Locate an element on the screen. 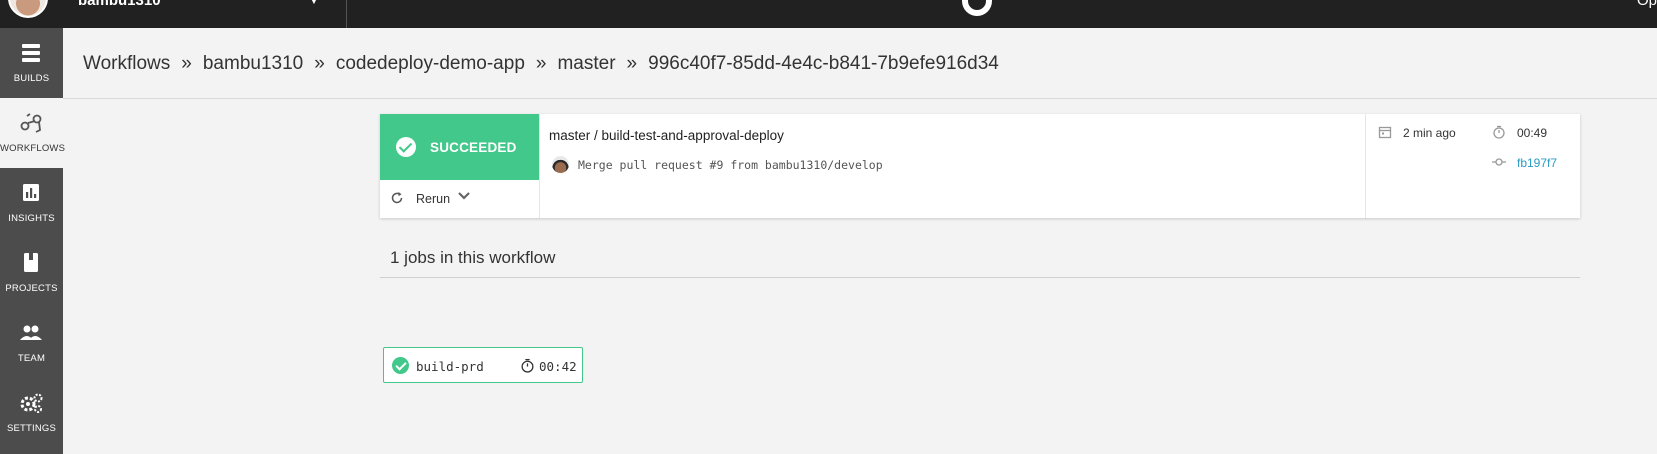 This screenshot has height=454, width=1657. job-name: build-prd is located at coordinates (450, 366).